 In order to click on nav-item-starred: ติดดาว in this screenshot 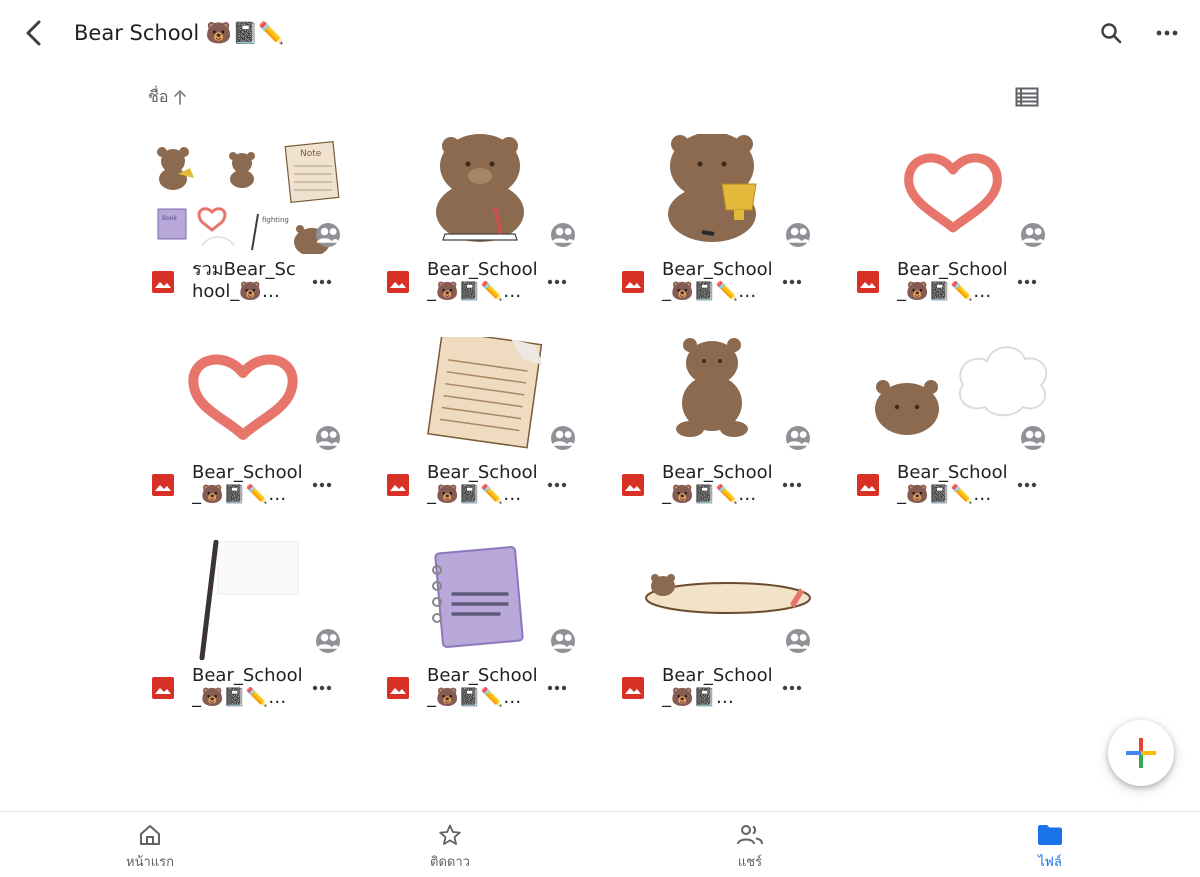, I will do `click(450, 844)`.